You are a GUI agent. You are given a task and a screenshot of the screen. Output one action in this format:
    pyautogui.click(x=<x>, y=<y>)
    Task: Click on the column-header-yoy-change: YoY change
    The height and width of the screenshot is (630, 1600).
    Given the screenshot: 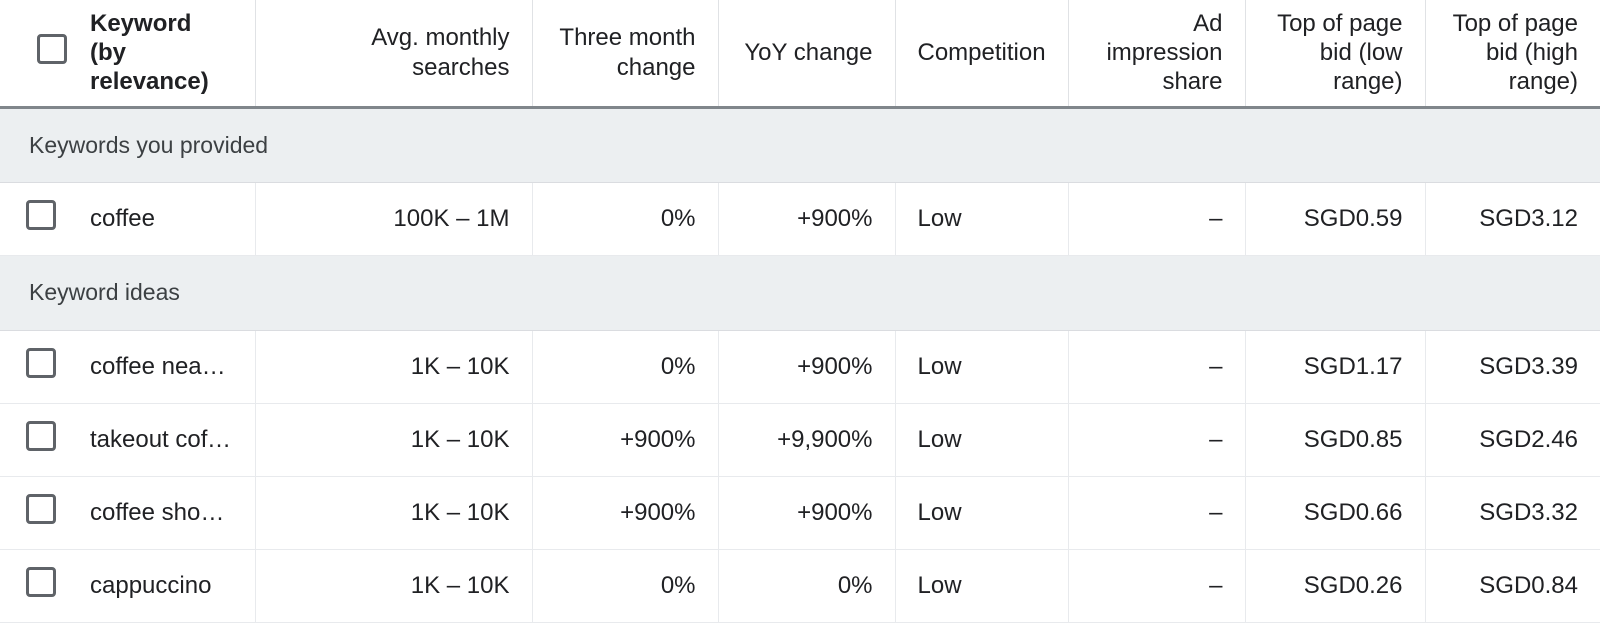 What is the action you would take?
    pyautogui.click(x=807, y=54)
    